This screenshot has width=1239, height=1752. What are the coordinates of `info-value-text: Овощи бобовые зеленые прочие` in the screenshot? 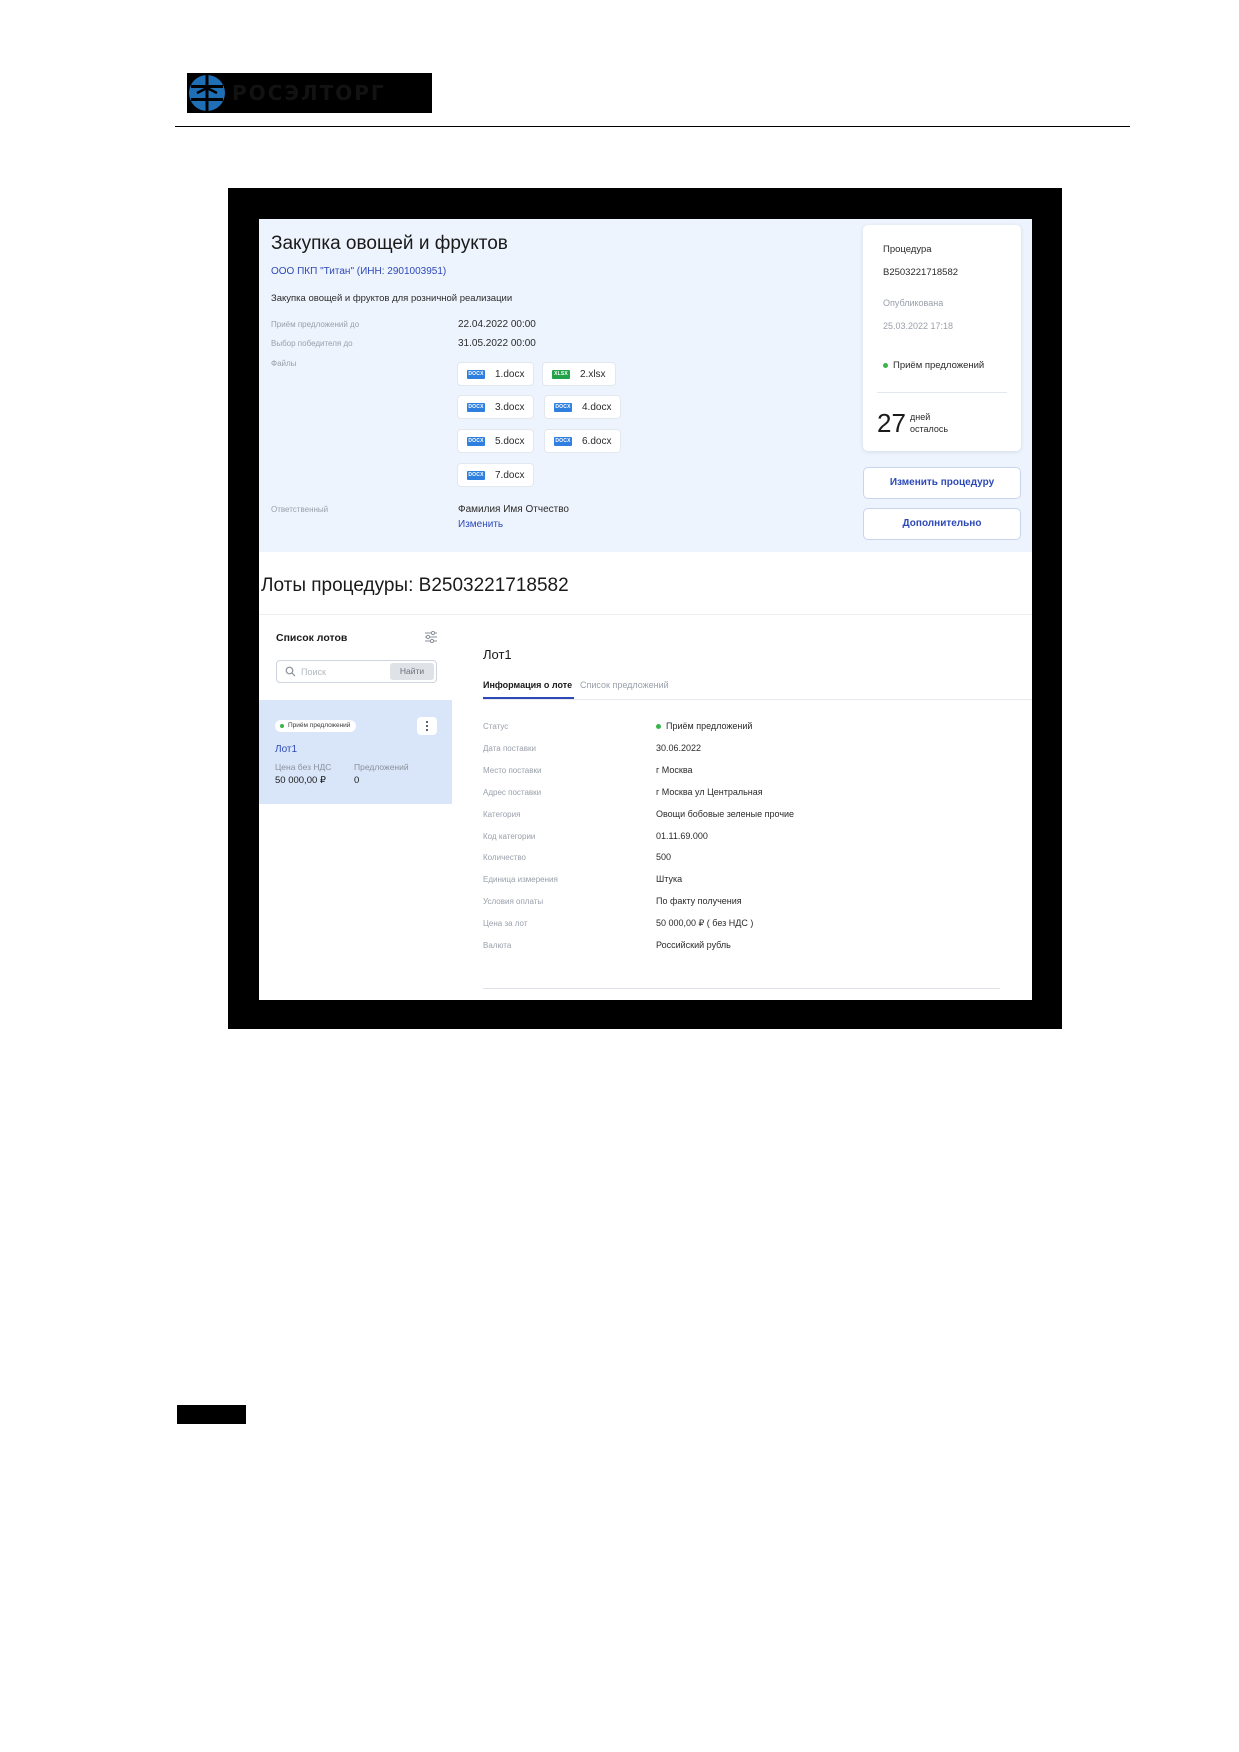 It's located at (725, 814).